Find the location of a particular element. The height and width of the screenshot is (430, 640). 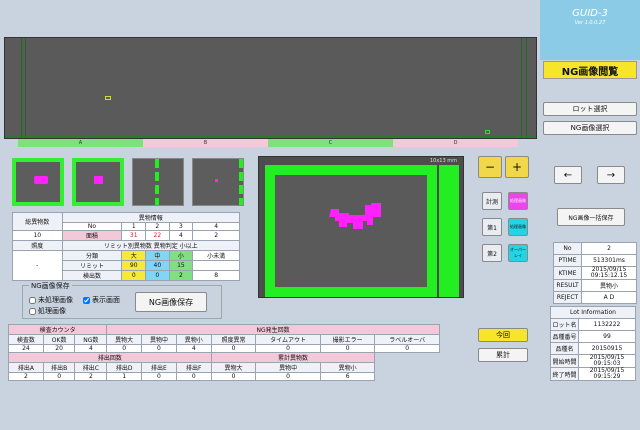

foreign-header: 異物情報 is located at coordinates (151, 217).